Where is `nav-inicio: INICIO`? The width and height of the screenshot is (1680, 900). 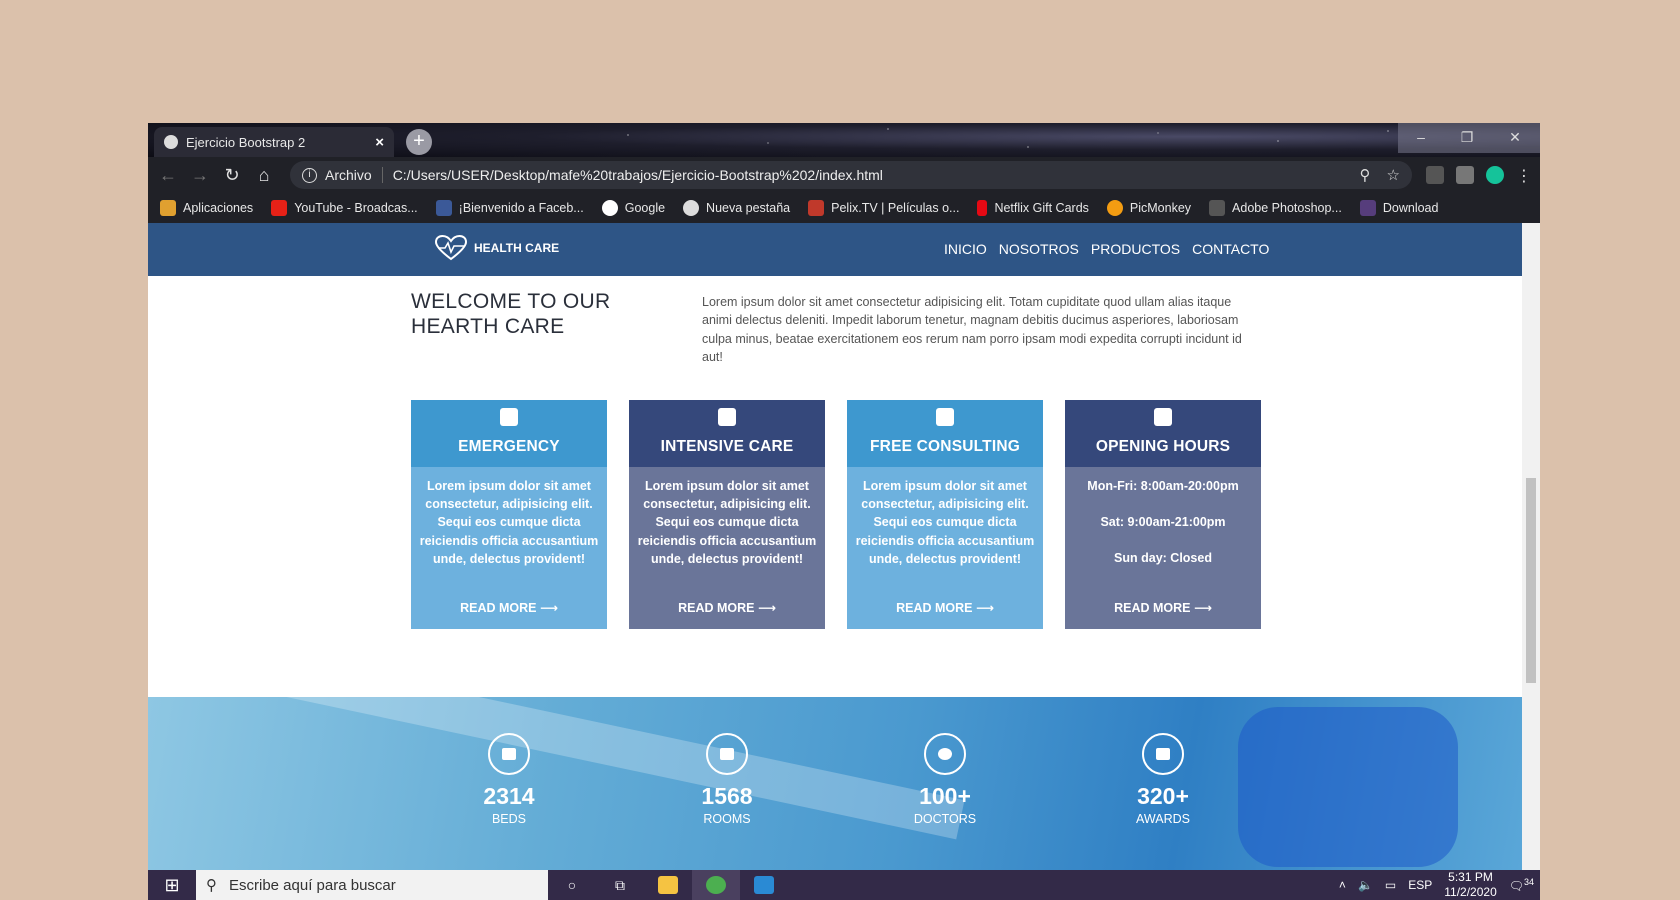 nav-inicio: INICIO is located at coordinates (965, 249).